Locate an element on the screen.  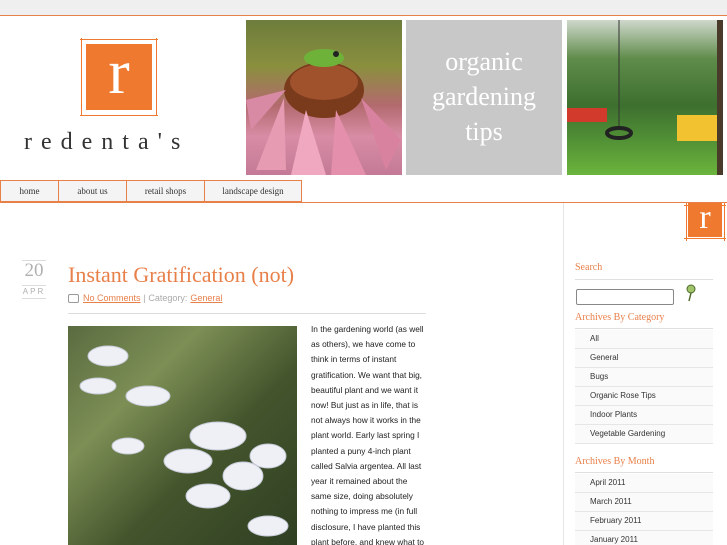
post-image-salvia is located at coordinates (182, 435).